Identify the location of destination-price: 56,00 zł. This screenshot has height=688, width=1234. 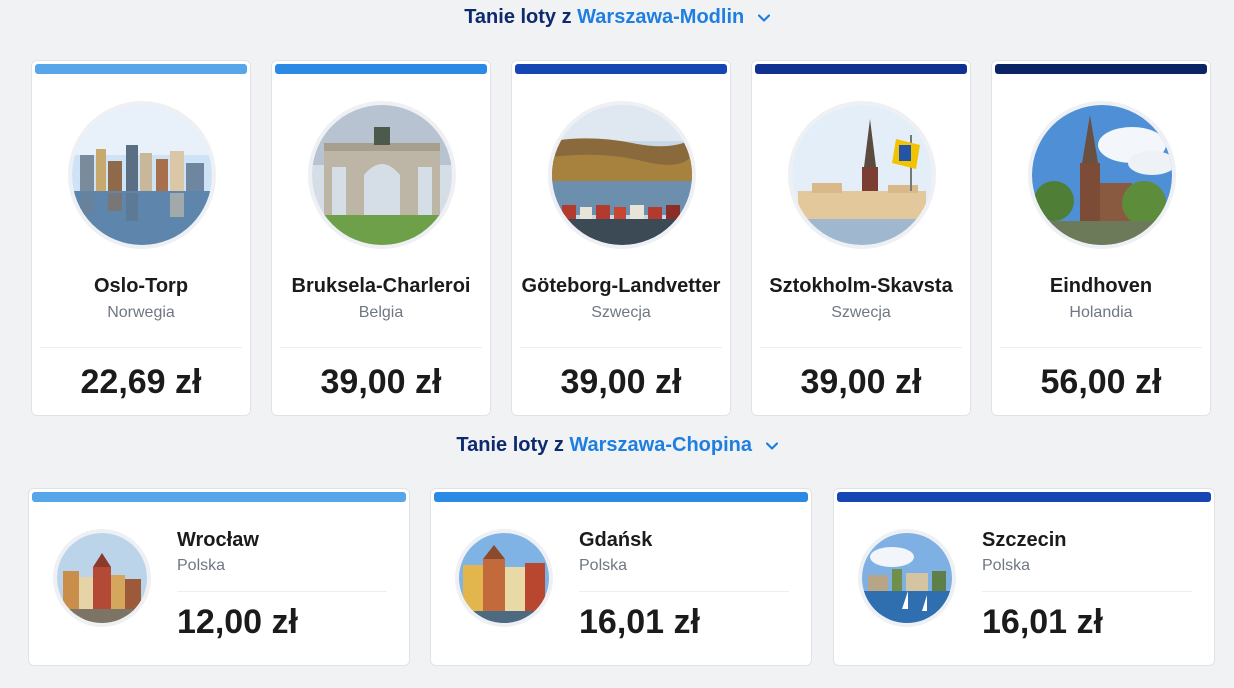
(1101, 382).